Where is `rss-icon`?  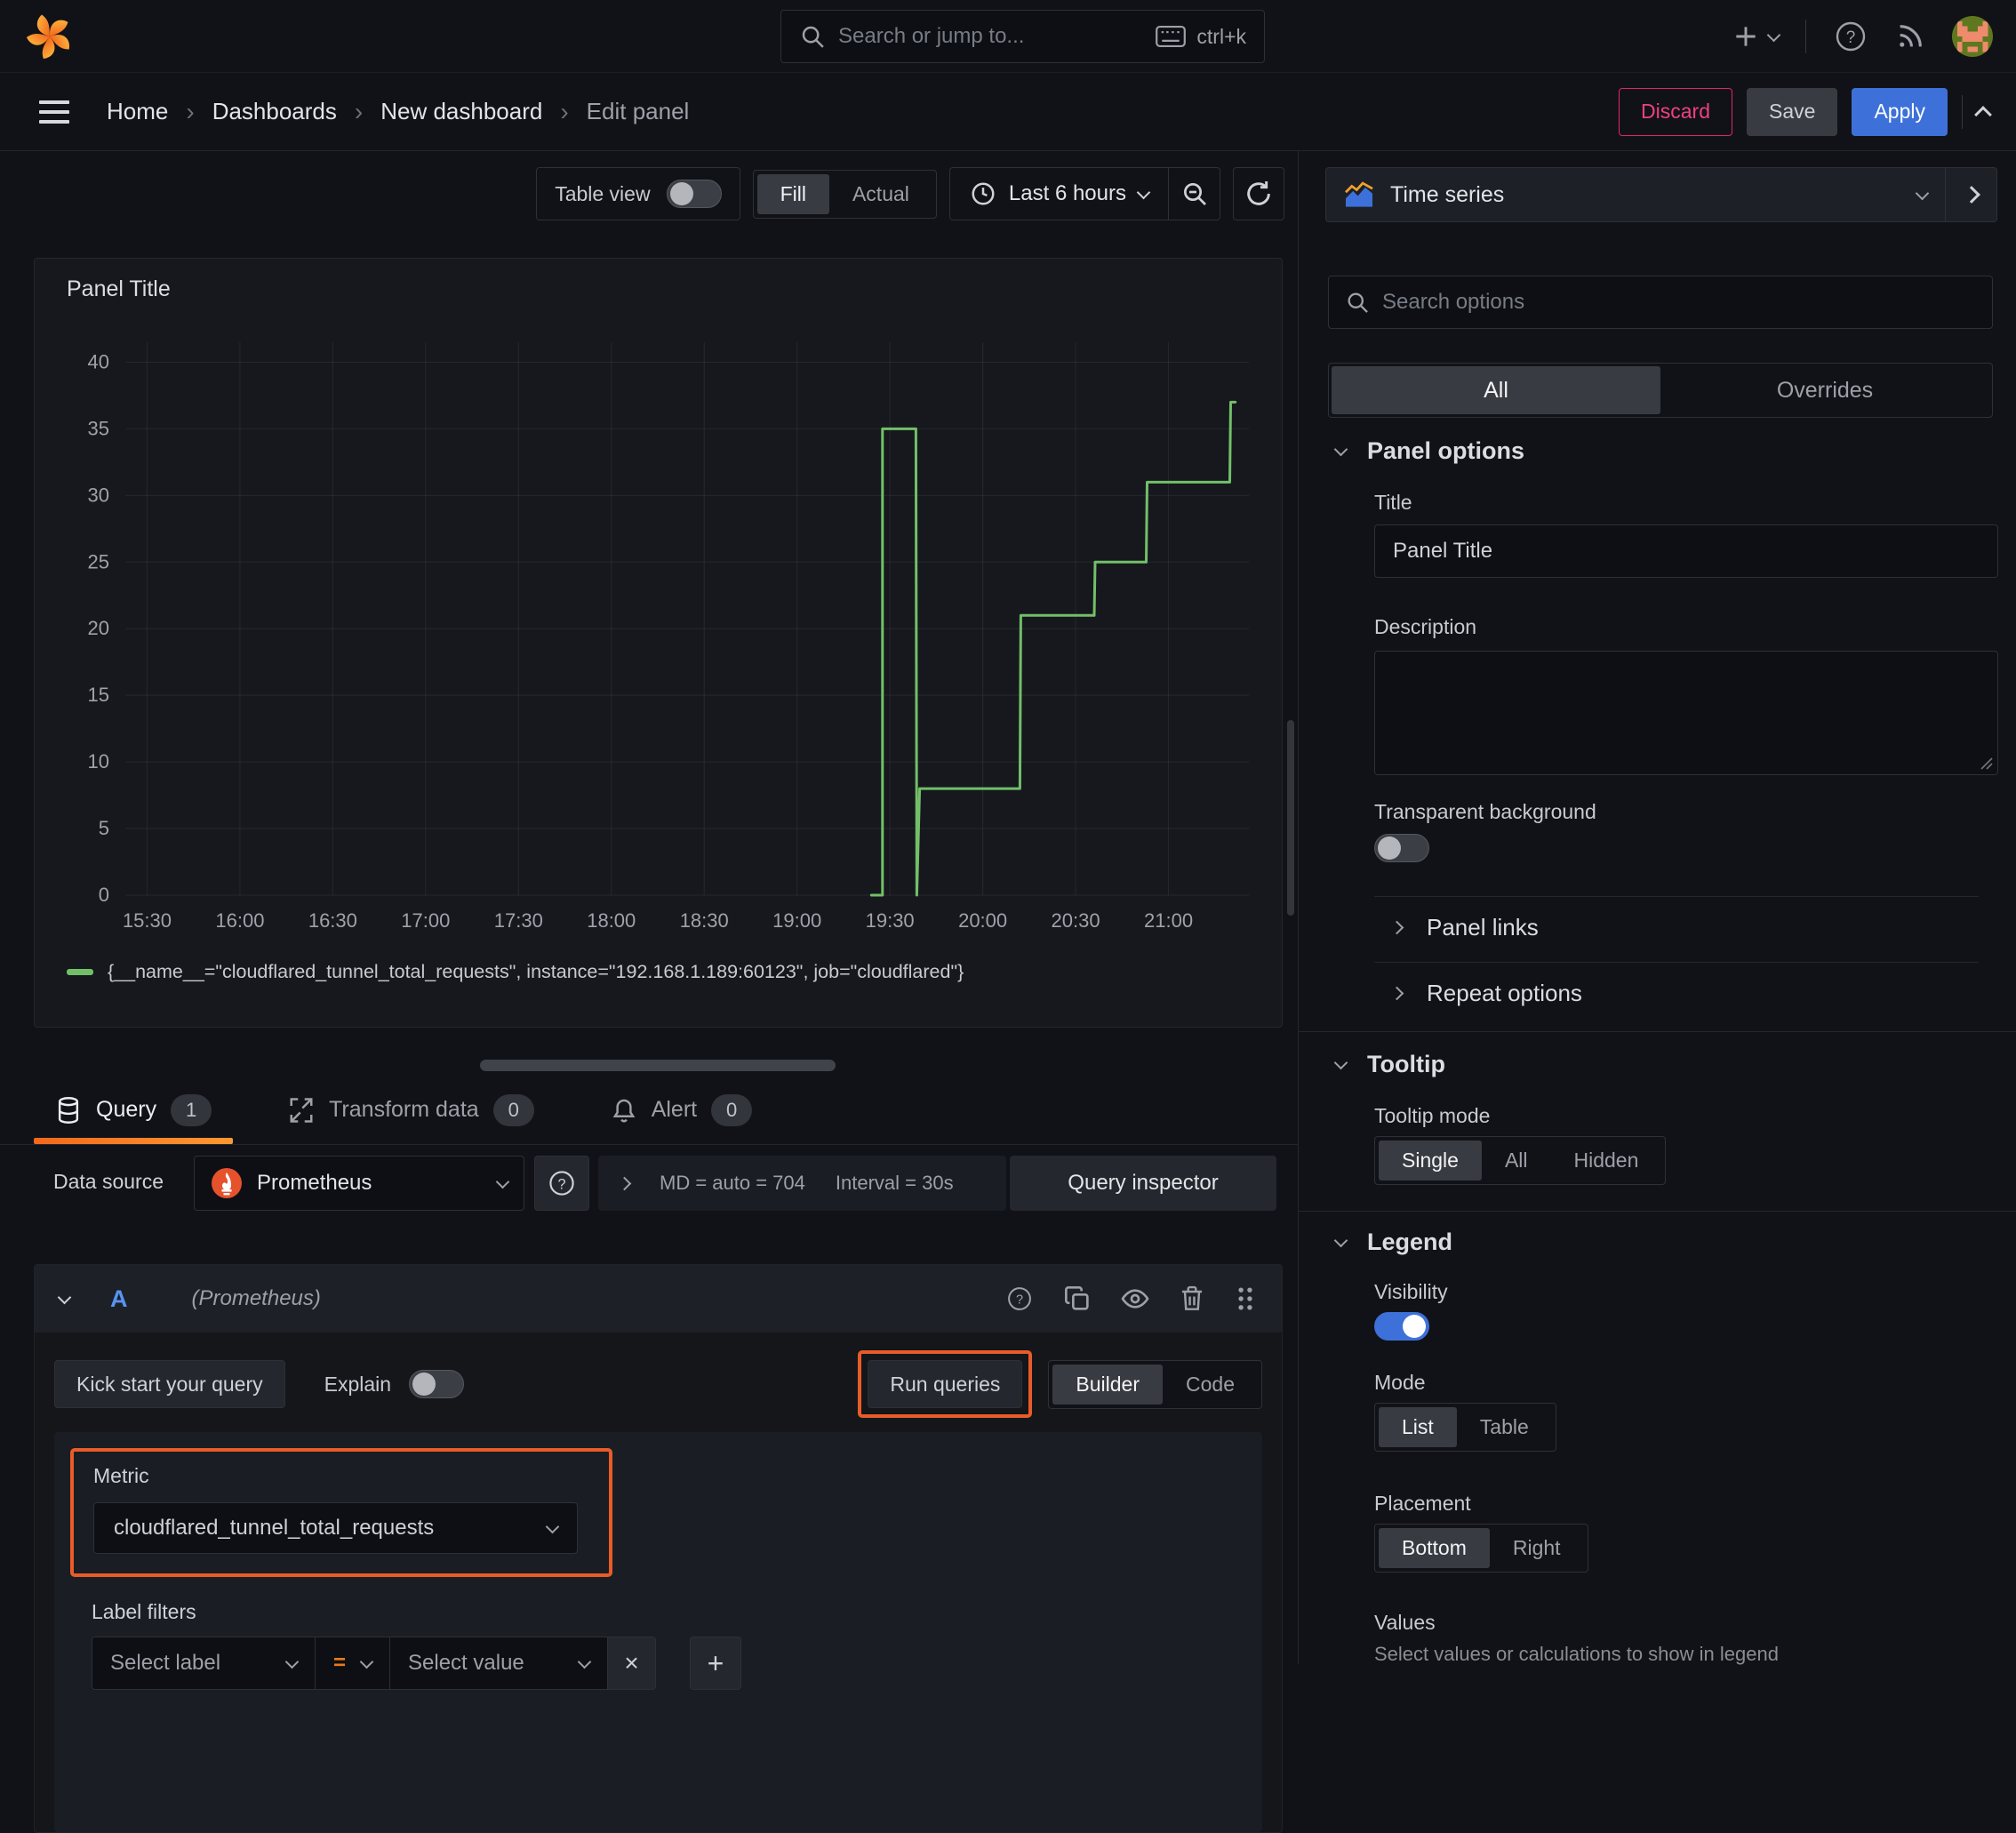 rss-icon is located at coordinates (1911, 36).